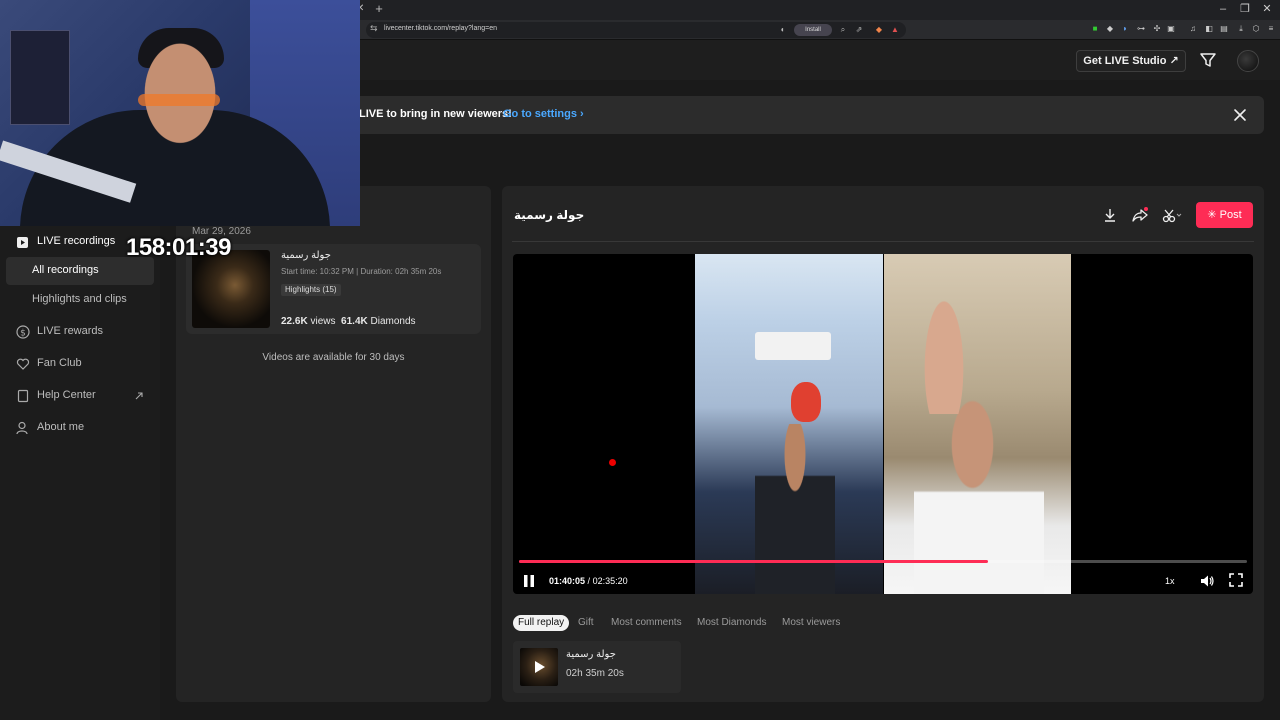  I want to click on get-live-studio-button: Get LIVE Studio ↗, so click(1131, 61).